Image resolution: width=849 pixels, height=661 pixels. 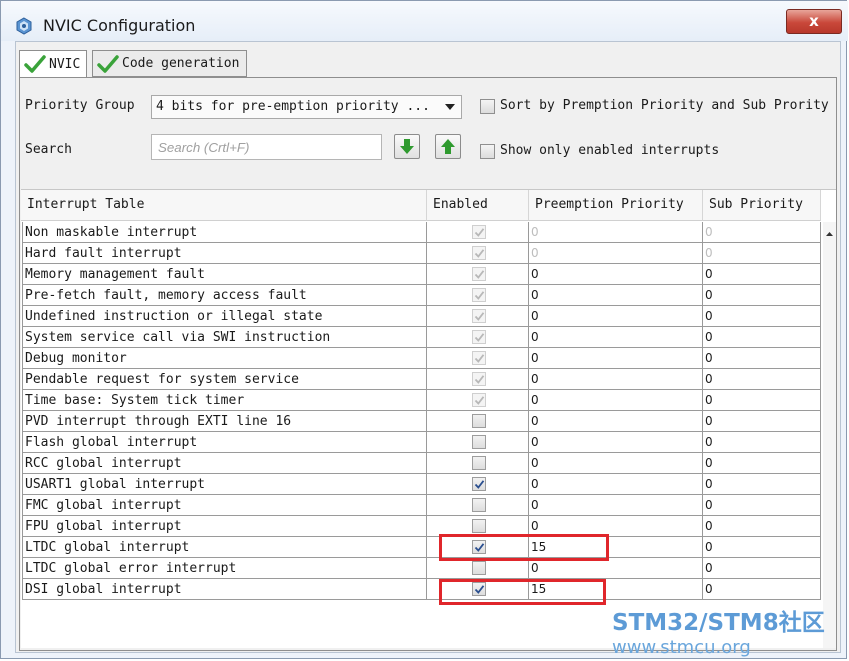 What do you see at coordinates (421, 547) in the screenshot?
I see `table-row: LTDC global interrupt 15 0` at bounding box center [421, 547].